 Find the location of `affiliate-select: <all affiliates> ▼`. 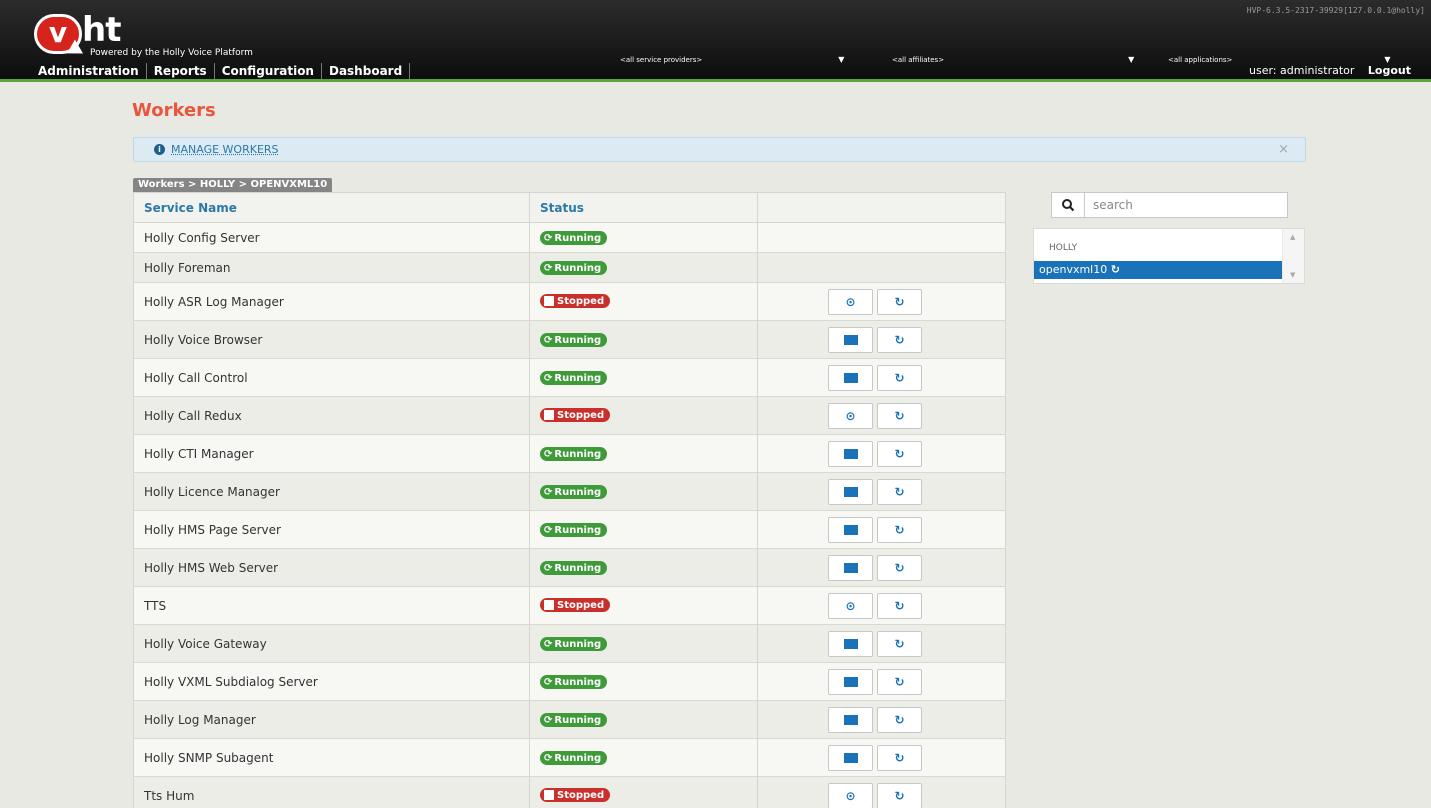

affiliate-select: <all affiliates> ▼ is located at coordinates (1013, 59).